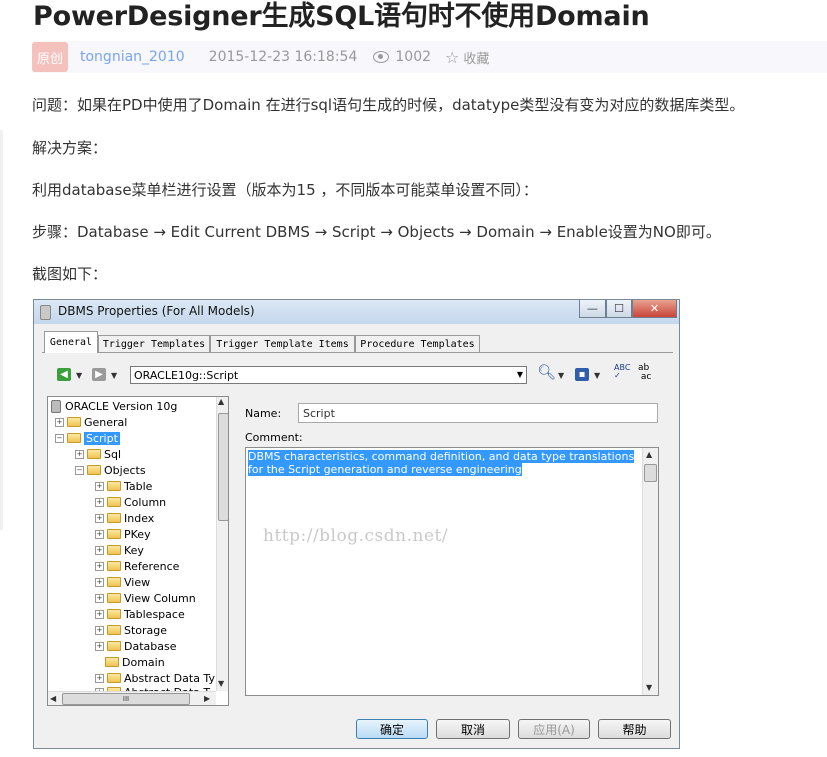 Image resolution: width=827 pixels, height=757 pixels. What do you see at coordinates (634, 729) in the screenshot?
I see `help-button: 帮助` at bounding box center [634, 729].